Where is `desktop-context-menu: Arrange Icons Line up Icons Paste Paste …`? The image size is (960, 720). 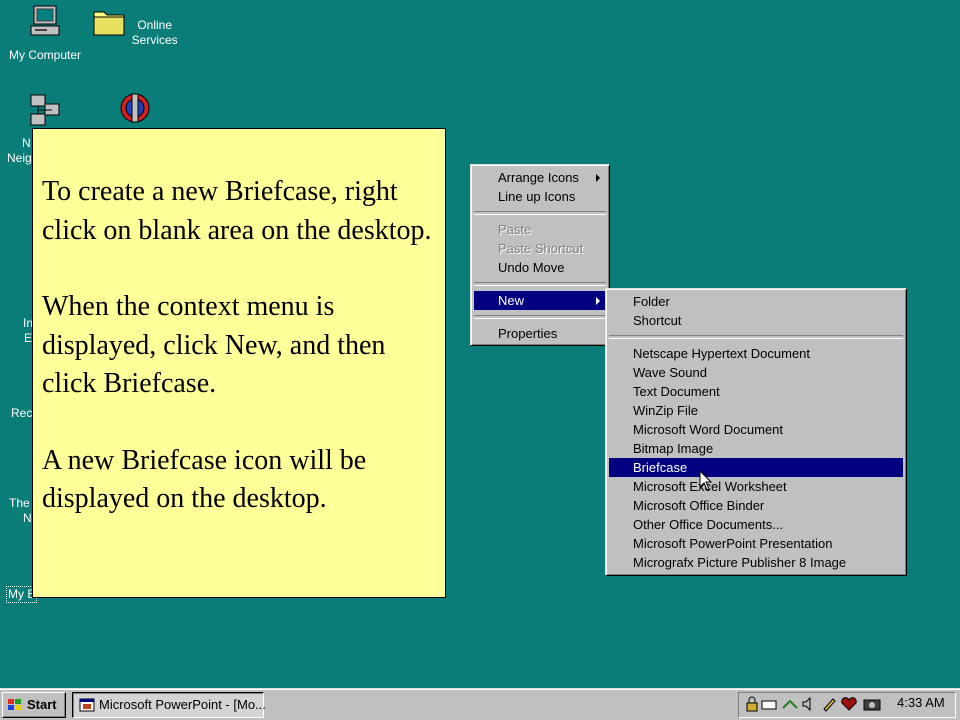
desktop-context-menu: Arrange Icons Line up Icons Paste Paste … is located at coordinates (540, 255).